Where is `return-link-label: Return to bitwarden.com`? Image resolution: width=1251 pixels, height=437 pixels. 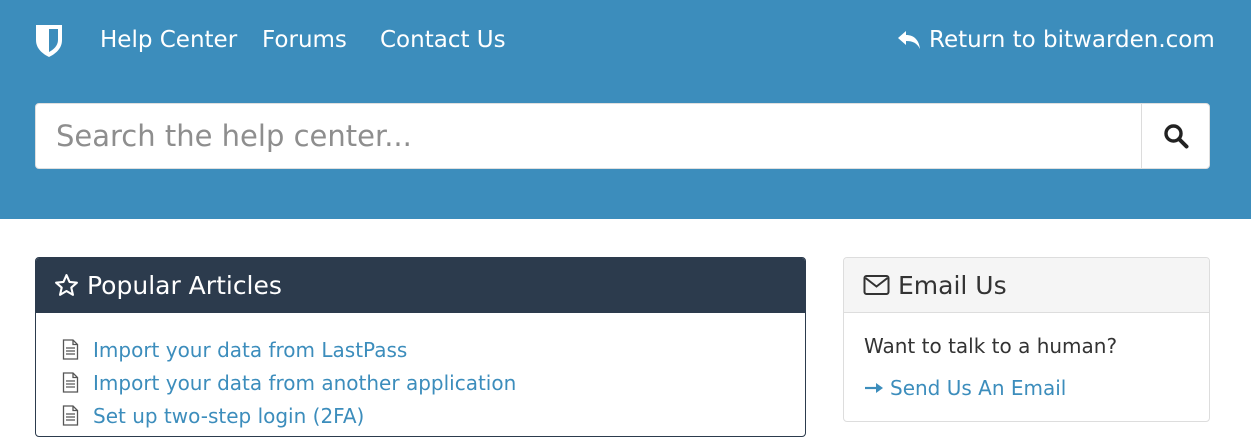
return-link-label: Return to bitwarden.com is located at coordinates (1072, 40).